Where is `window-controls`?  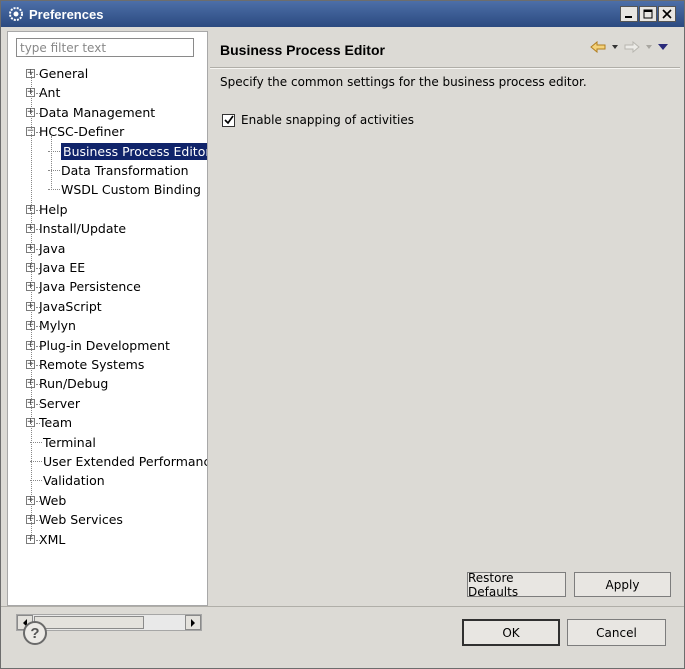
window-controls is located at coordinates (647, 14).